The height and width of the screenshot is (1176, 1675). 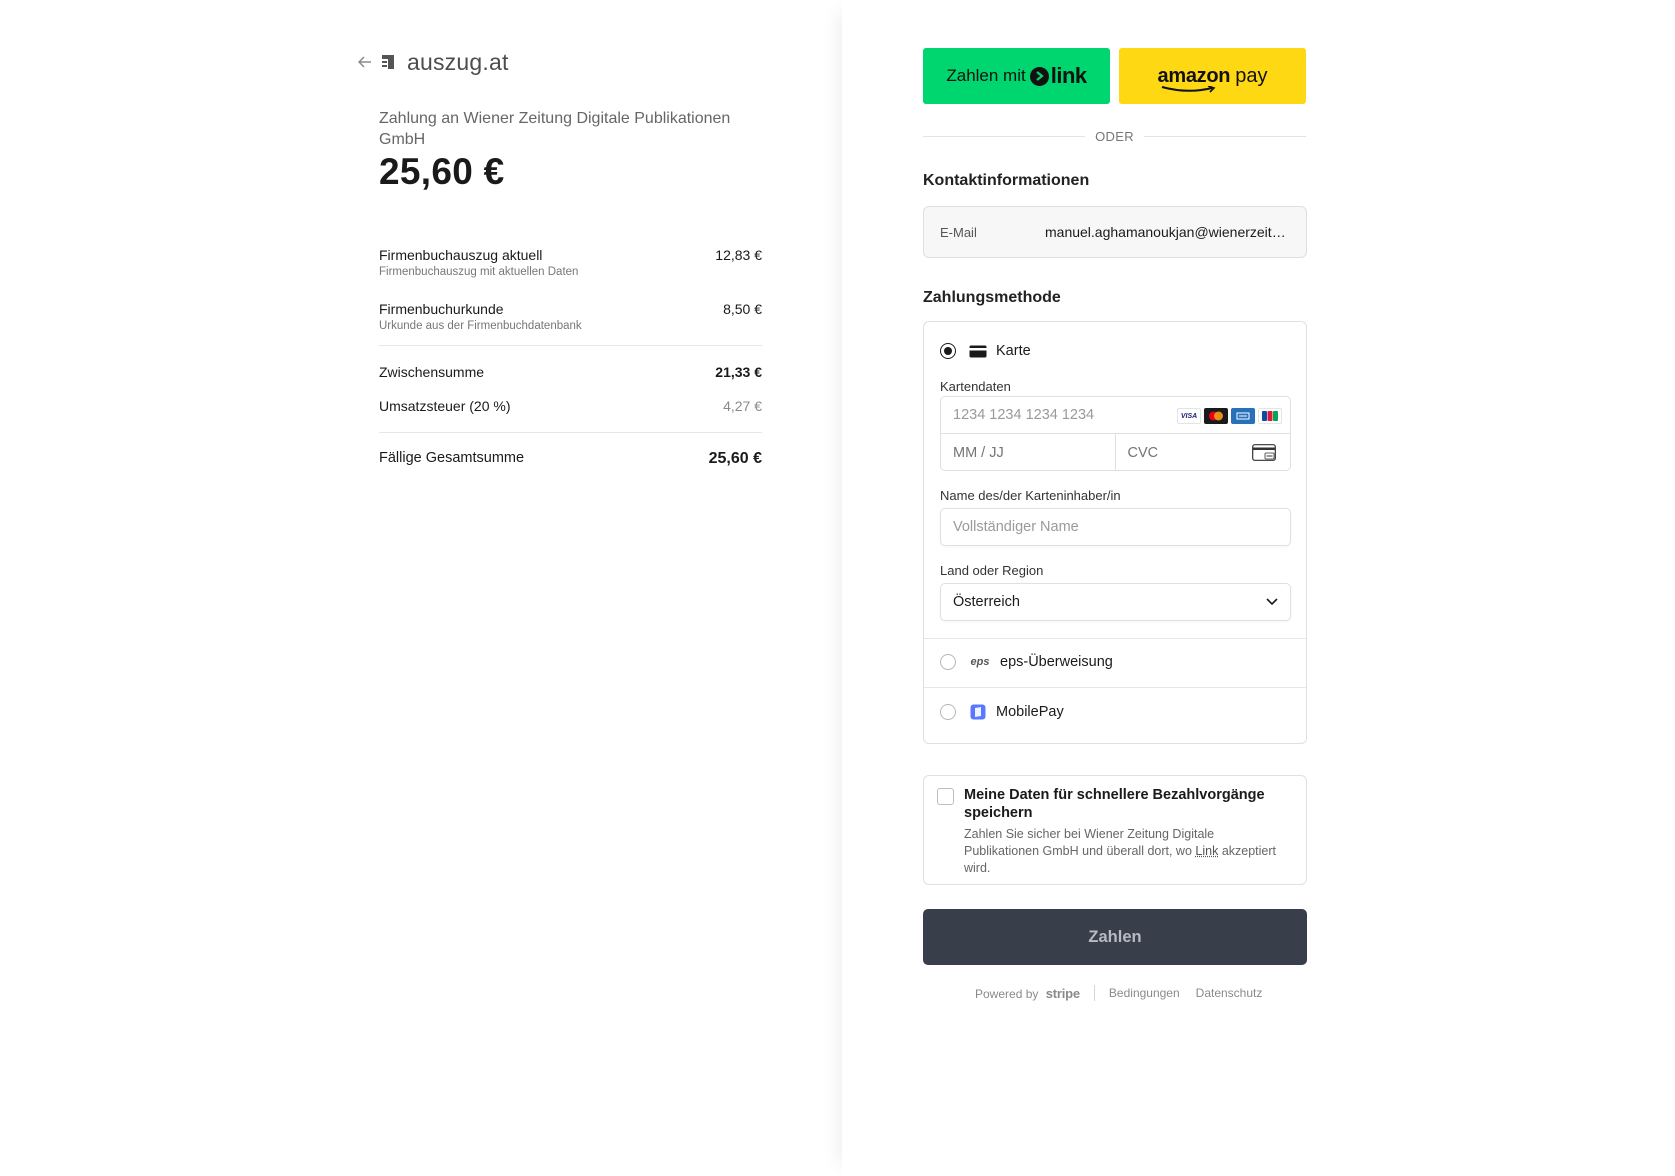 What do you see at coordinates (975, 386) in the screenshot?
I see `card-data-label: Kartendaten` at bounding box center [975, 386].